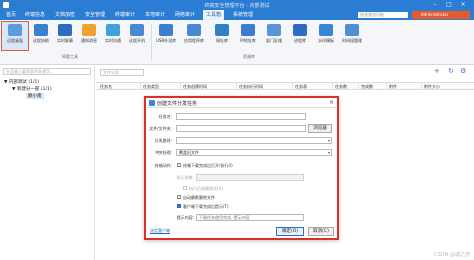 This screenshot has height=260, width=474. What do you see at coordinates (185, 15) in the screenshot?
I see `menu-network-audit: 网络审计` at bounding box center [185, 15].